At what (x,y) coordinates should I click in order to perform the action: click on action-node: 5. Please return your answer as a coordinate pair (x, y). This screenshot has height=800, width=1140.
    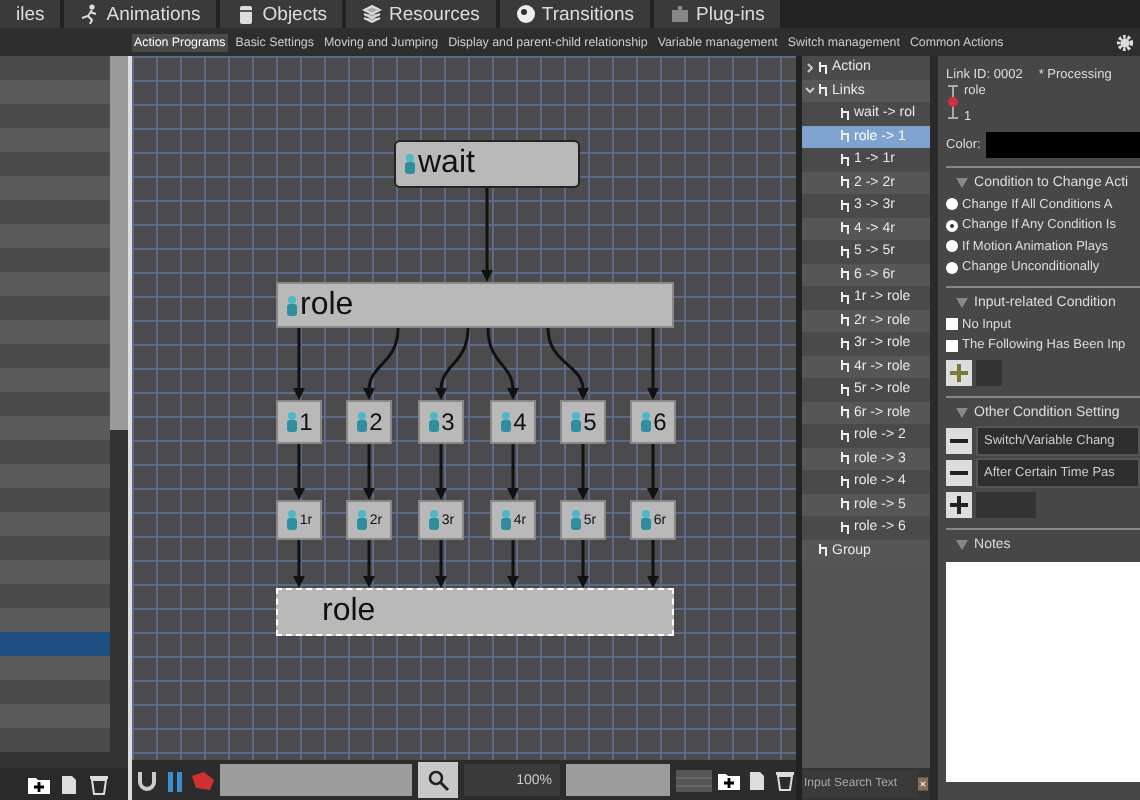
    Looking at the image, I should click on (583, 422).